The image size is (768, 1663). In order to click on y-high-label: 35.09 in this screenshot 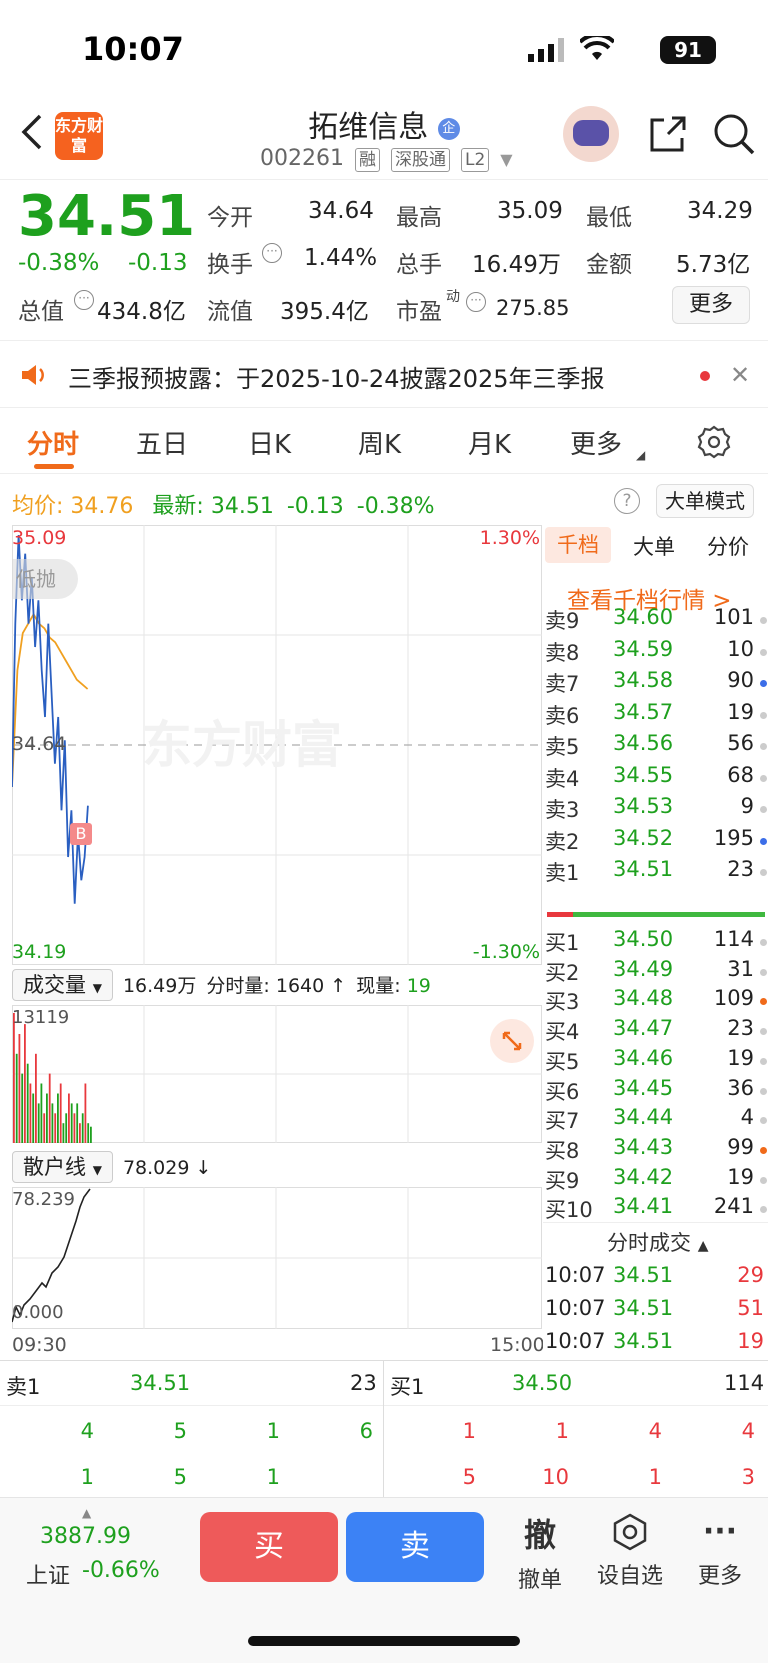, I will do `click(39, 538)`.